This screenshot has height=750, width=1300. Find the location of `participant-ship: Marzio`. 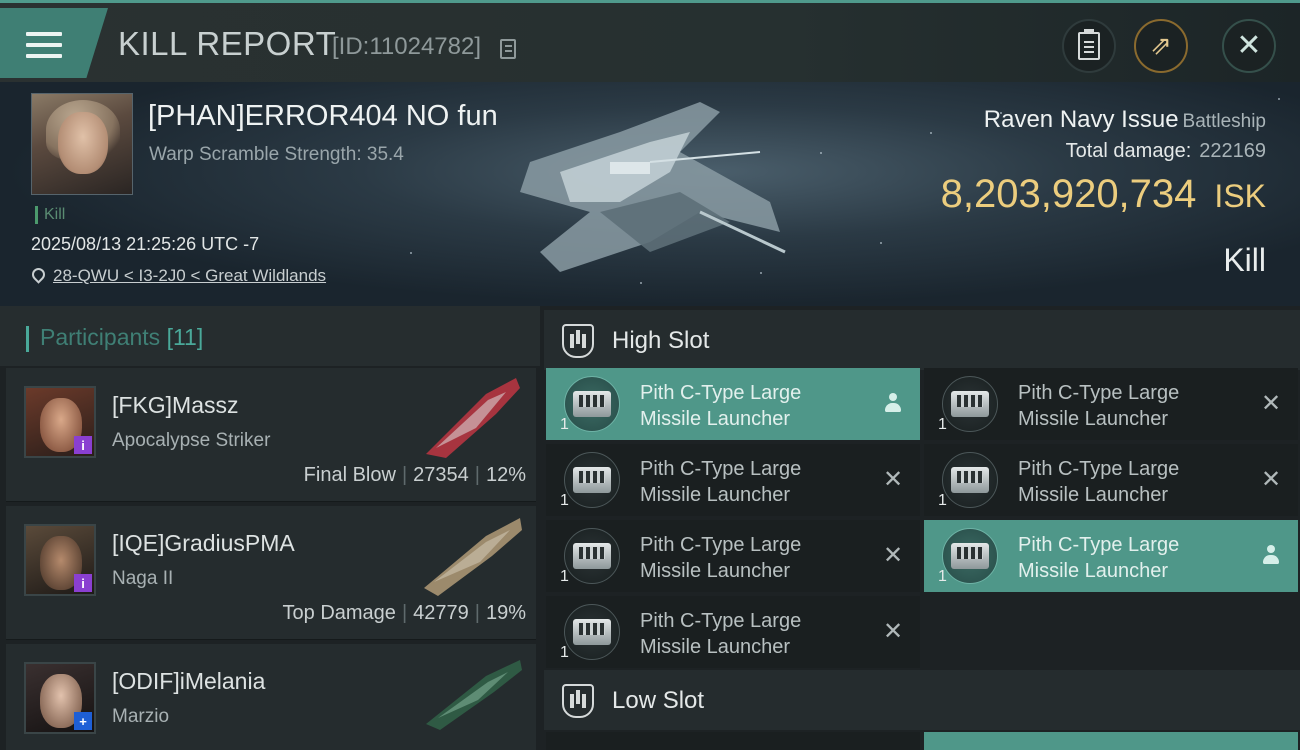

participant-ship: Marzio is located at coordinates (141, 716).